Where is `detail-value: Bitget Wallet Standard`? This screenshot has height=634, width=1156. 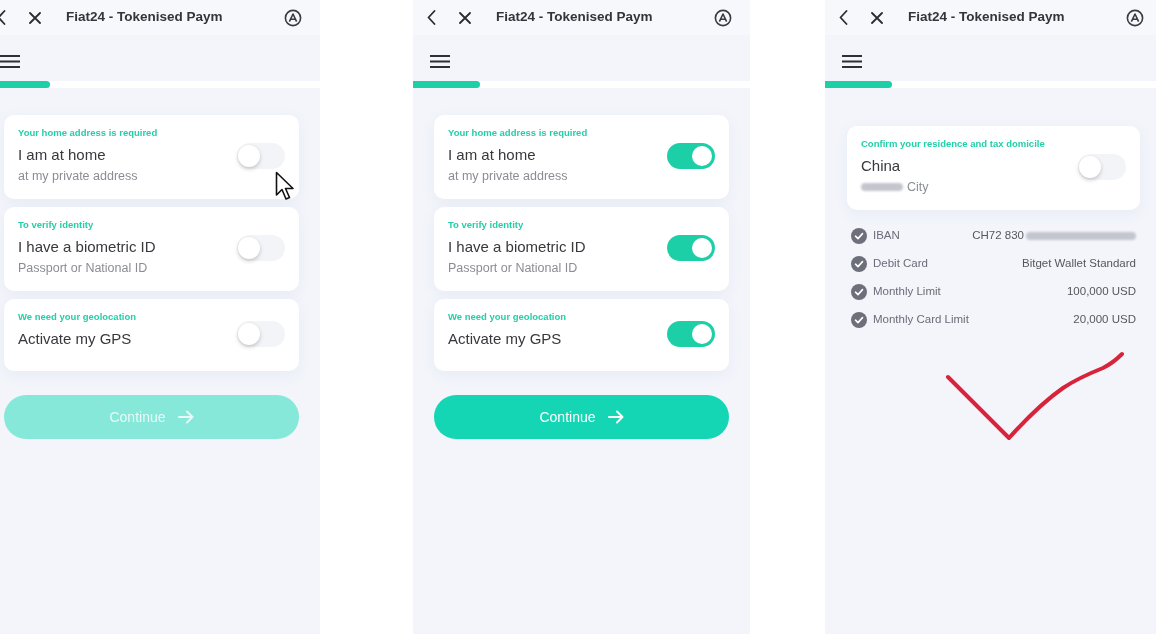 detail-value: Bitget Wallet Standard is located at coordinates (1079, 264).